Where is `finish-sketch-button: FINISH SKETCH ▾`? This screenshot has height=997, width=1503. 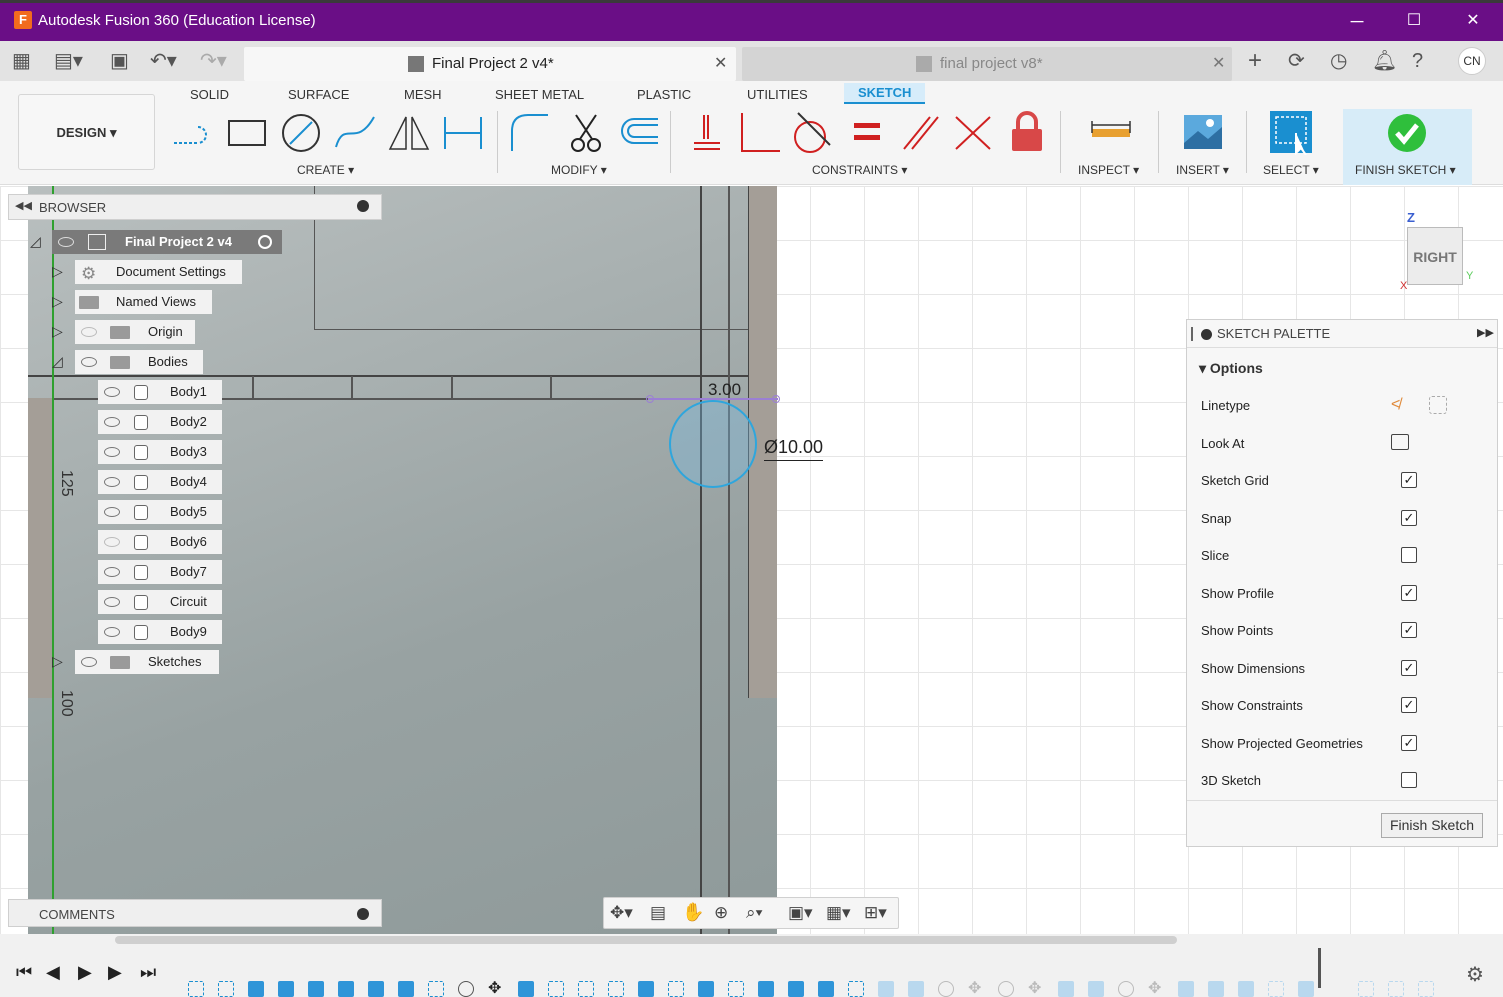
finish-sketch-button: FINISH SKETCH ▾ is located at coordinates (1407, 147).